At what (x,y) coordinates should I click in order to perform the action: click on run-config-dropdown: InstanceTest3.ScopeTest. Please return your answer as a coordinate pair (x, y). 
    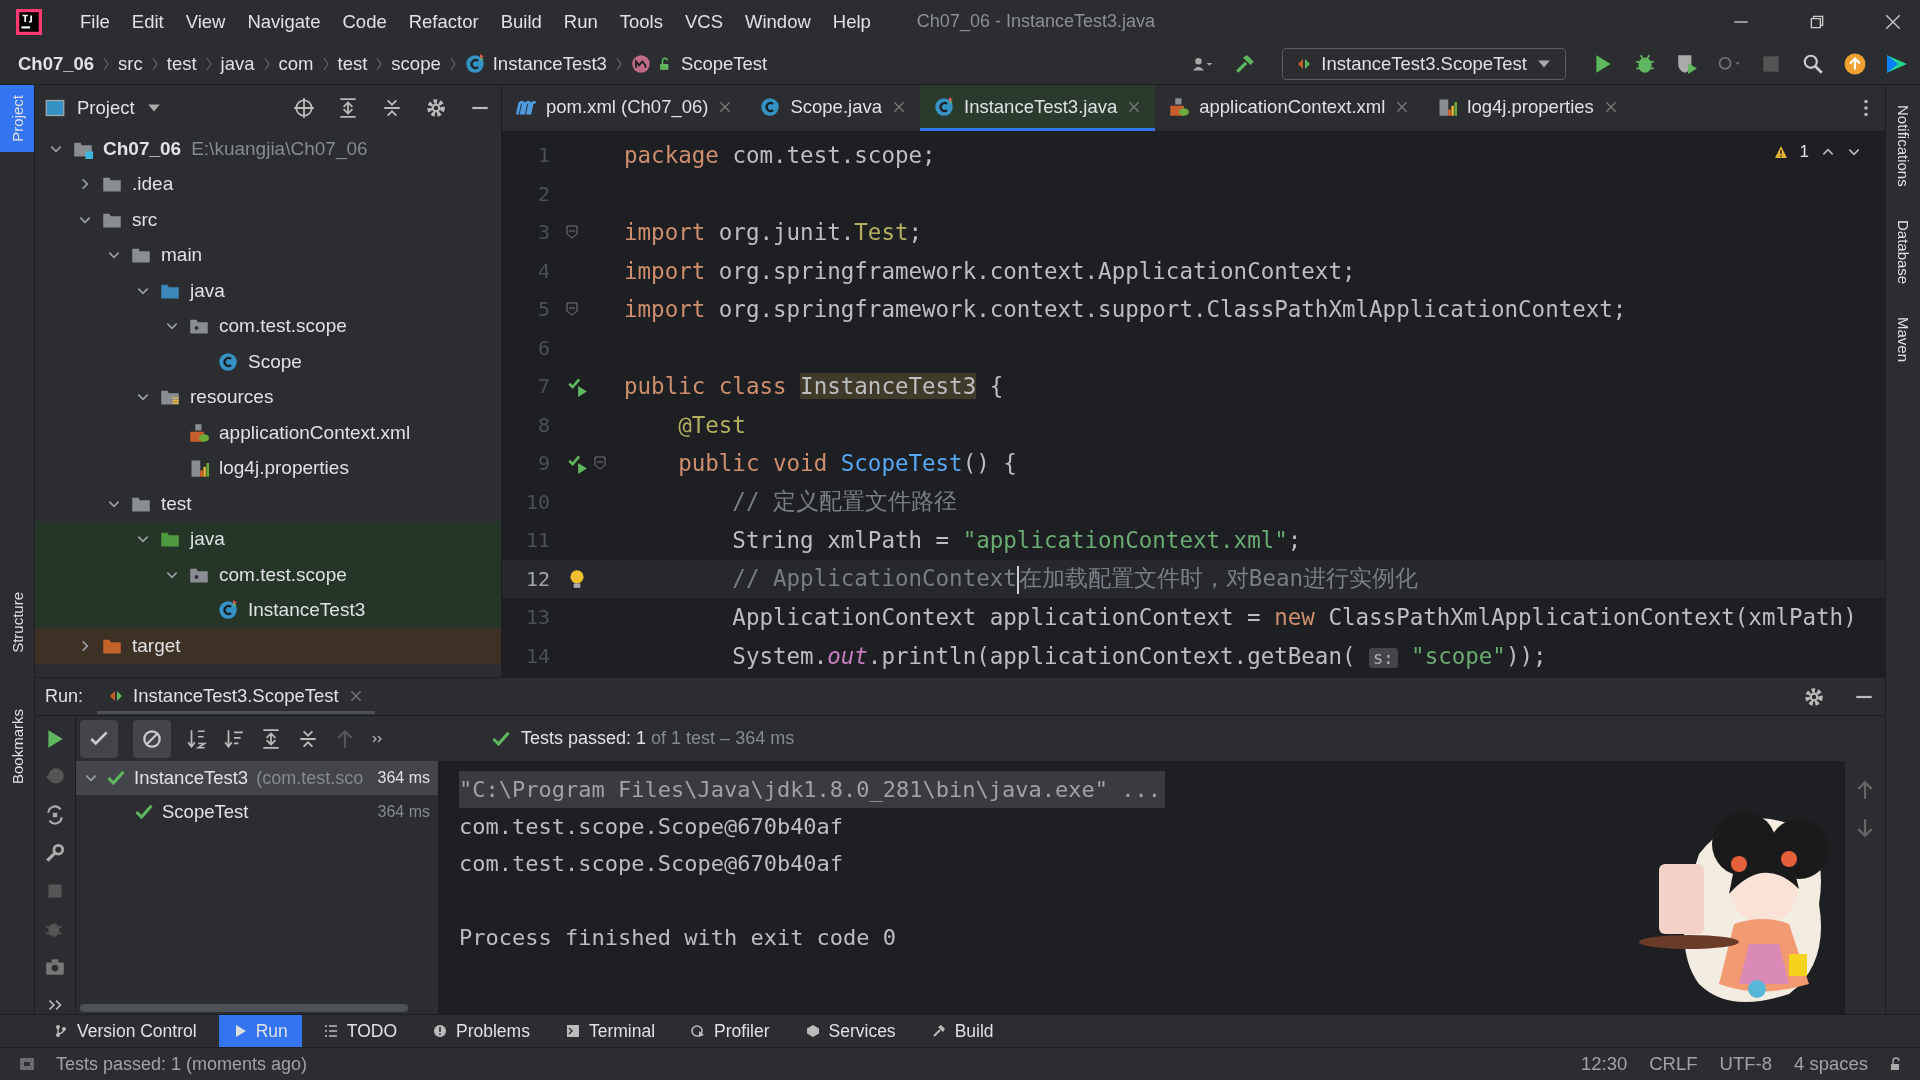
    Looking at the image, I should click on (1424, 63).